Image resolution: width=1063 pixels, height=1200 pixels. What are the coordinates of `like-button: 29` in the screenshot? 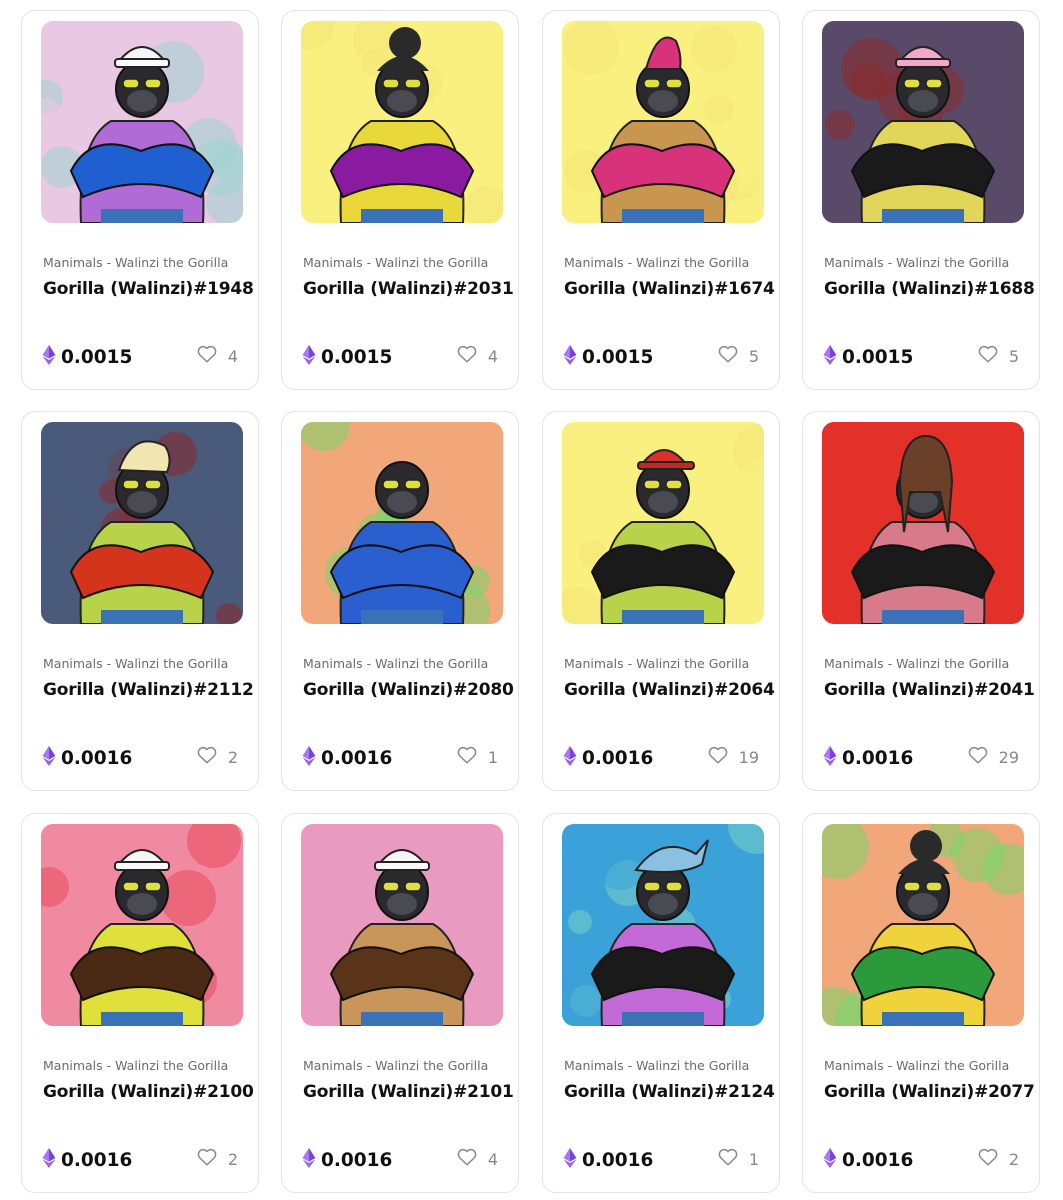 It's located at (993, 757).